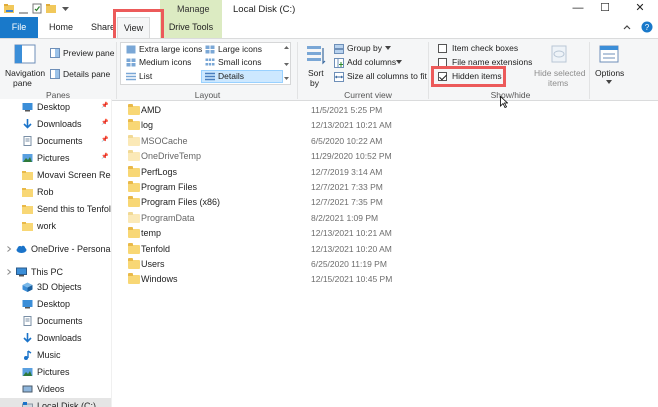 The height and width of the screenshot is (407, 658). I want to click on close-button: ✕, so click(640, 8).